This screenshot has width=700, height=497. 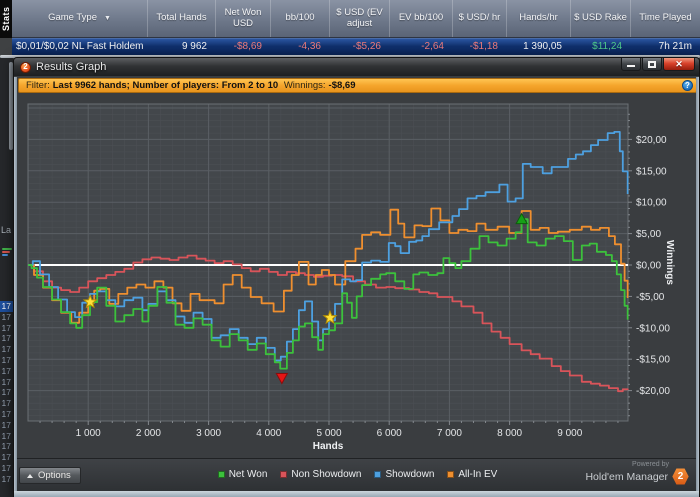 What do you see at coordinates (356, 494) in the screenshot?
I see `window-frame-bottom` at bounding box center [356, 494].